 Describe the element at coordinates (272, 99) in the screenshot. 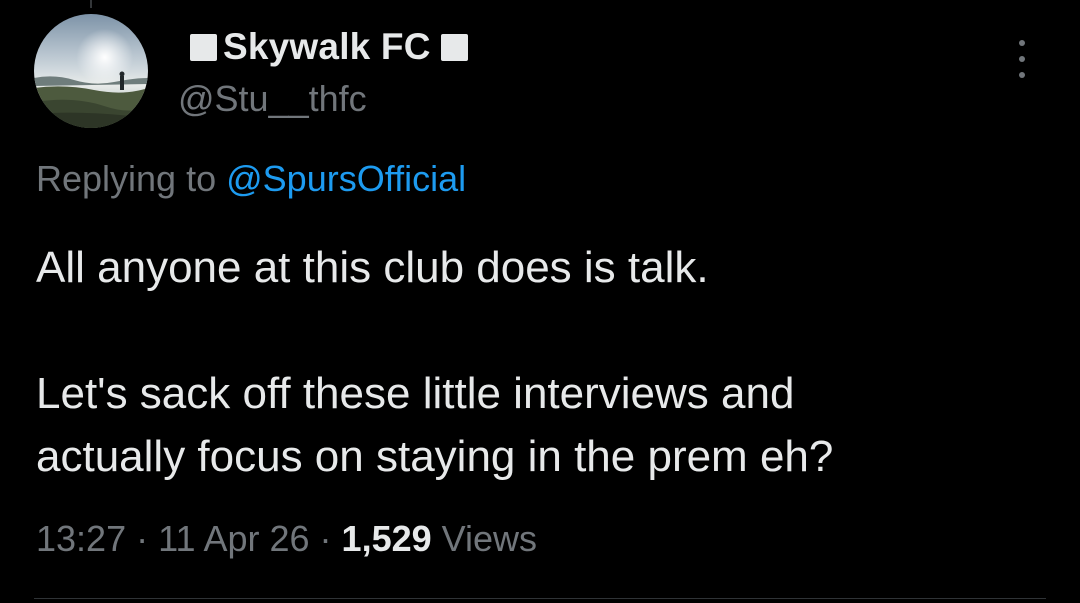

I see `user-handle: @Stu__thfc` at that location.